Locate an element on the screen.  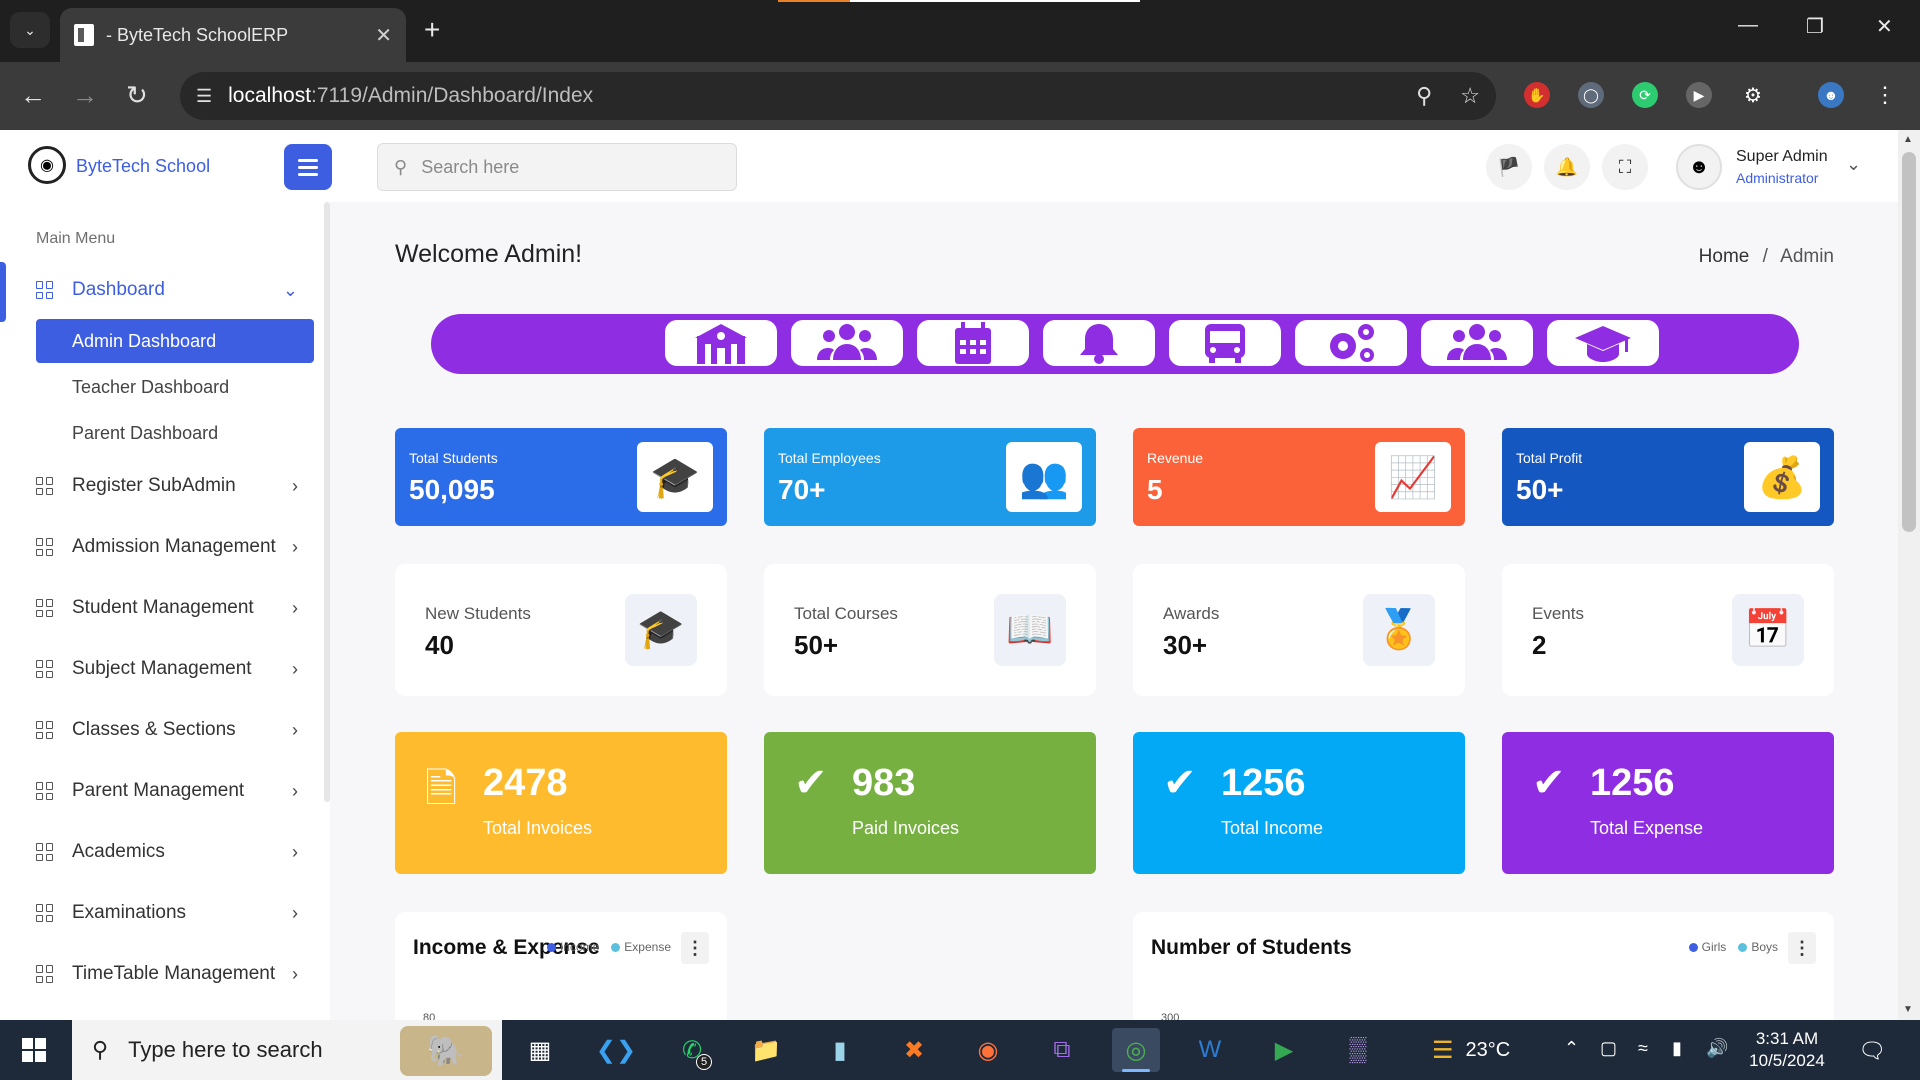
info-card-events: Events 2 📅 is located at coordinates (1668, 630).